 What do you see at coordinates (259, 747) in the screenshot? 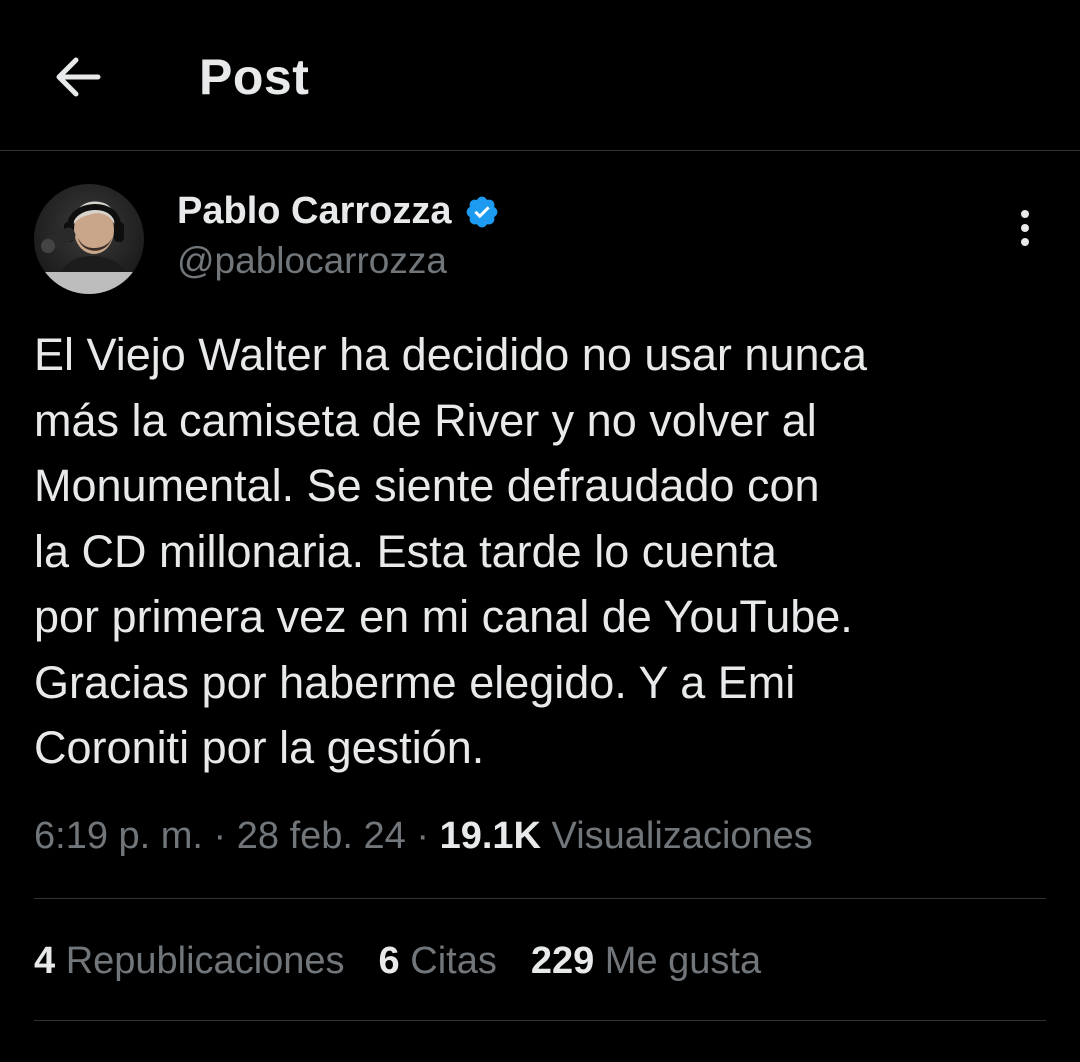
I see `post-text-line: Coroniti por la gestión.` at bounding box center [259, 747].